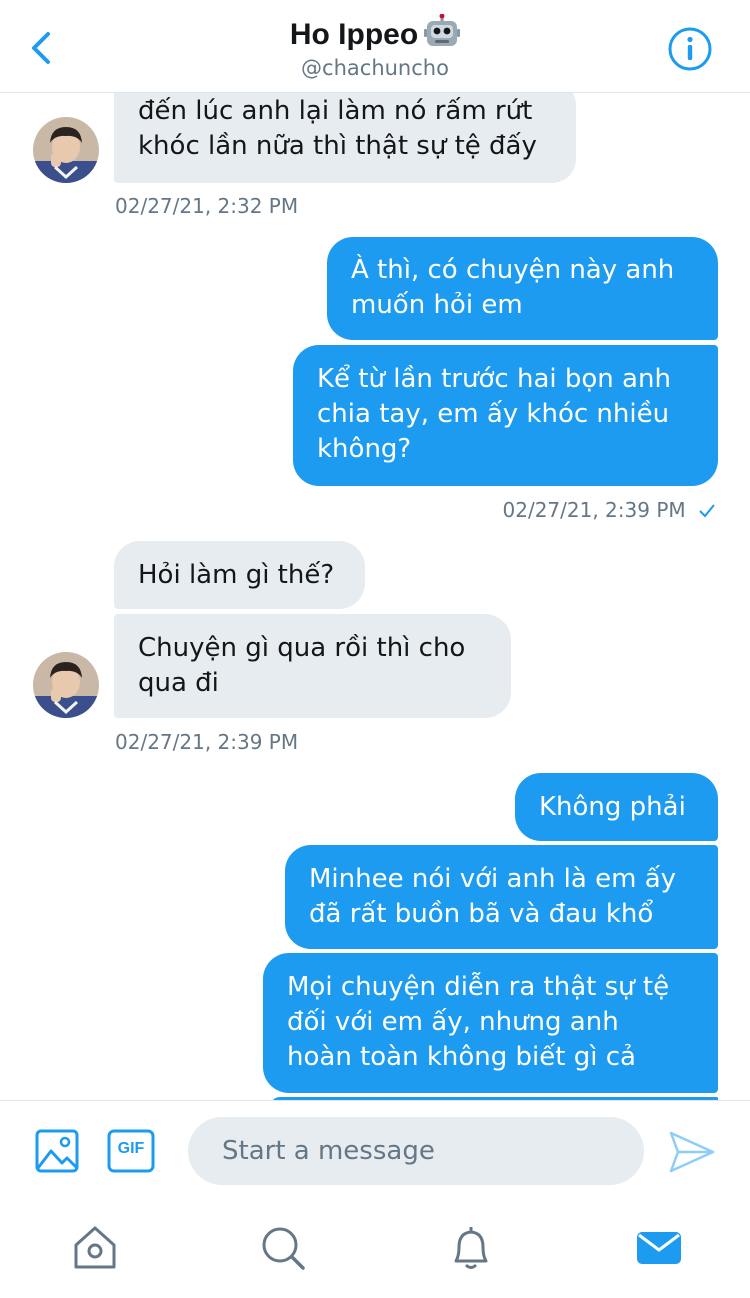 This screenshot has height=1298, width=750. Describe the element at coordinates (375, 68) in the screenshot. I see `contact-handle: @chachuncho` at that location.